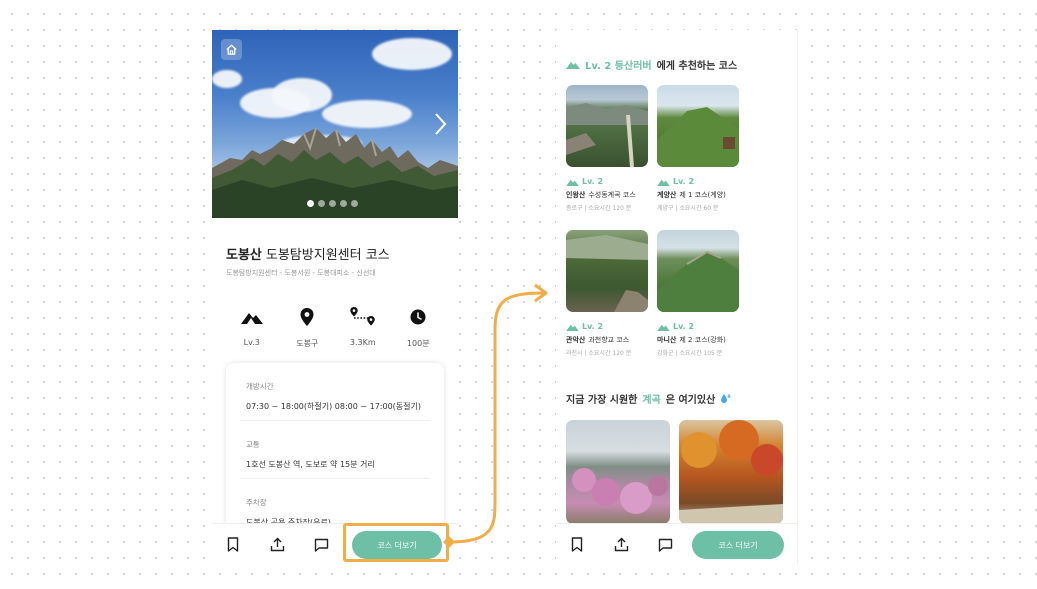 The width and height of the screenshot is (1037, 589). Describe the element at coordinates (674, 472) in the screenshot. I see `valley-photo-list` at that location.